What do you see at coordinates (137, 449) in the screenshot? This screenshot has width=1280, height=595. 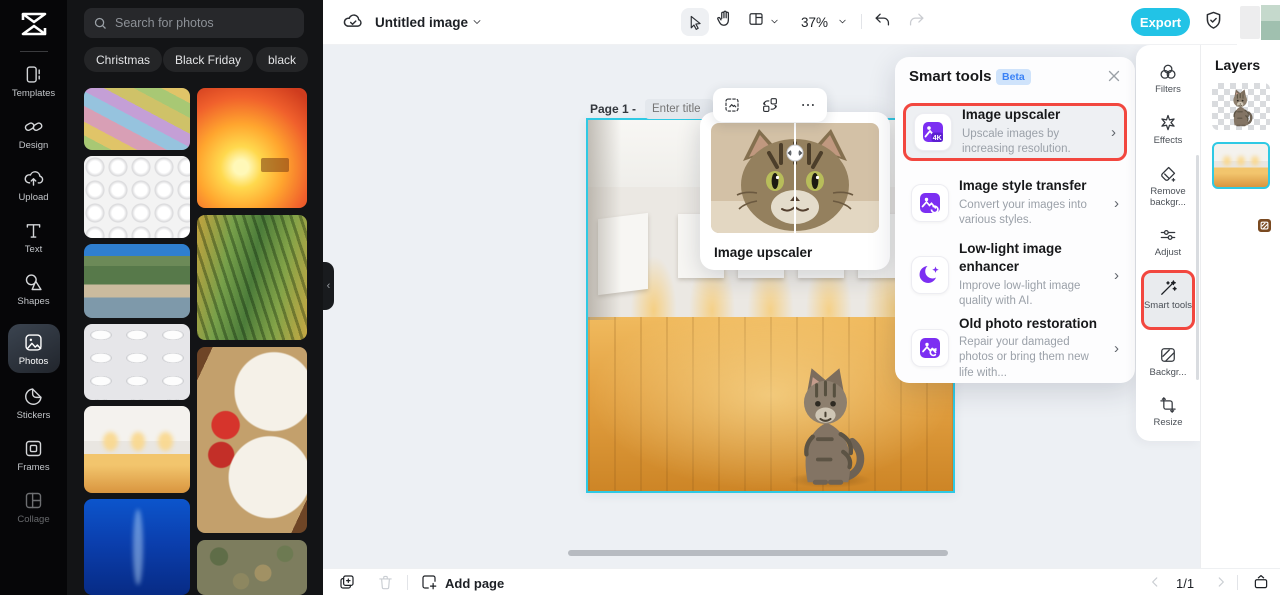 I see `photo-thumb-gallery-room` at bounding box center [137, 449].